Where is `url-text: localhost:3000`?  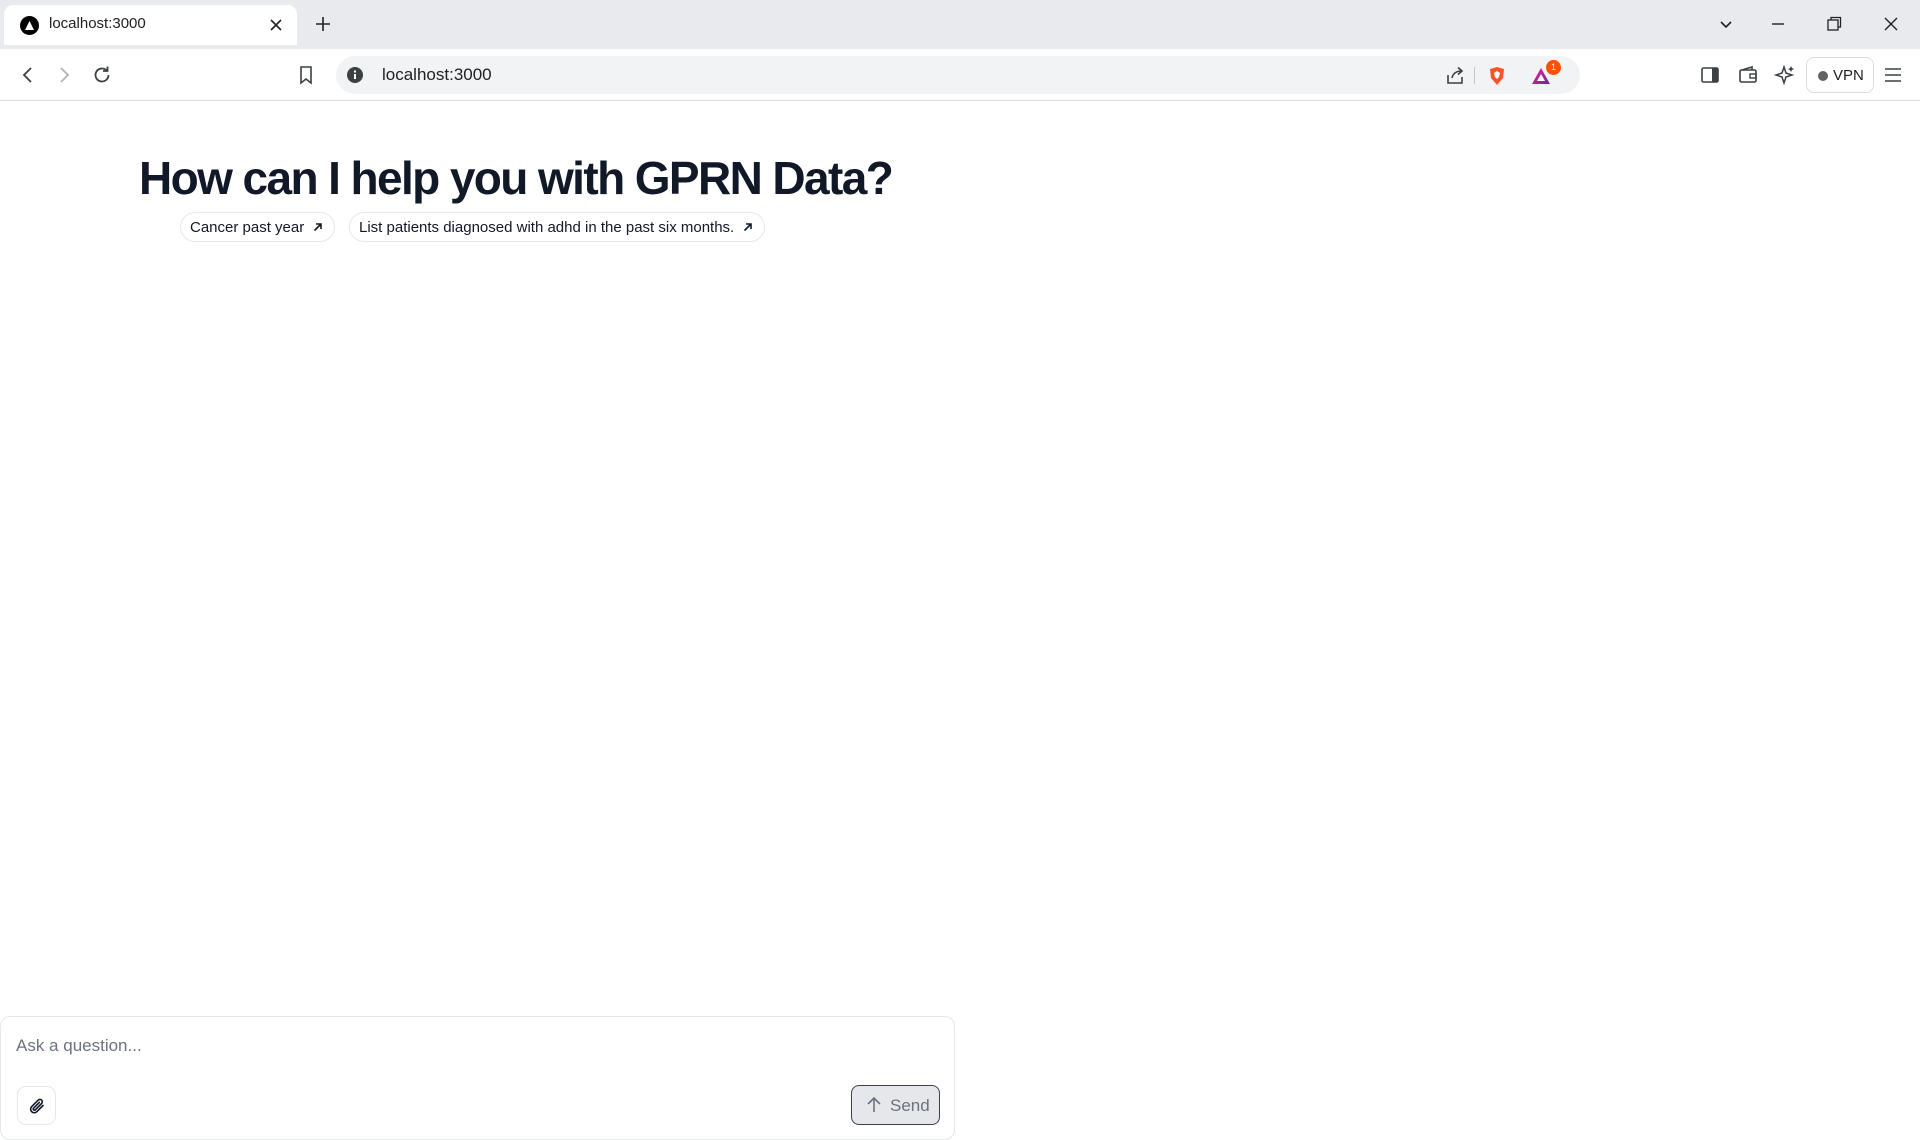 url-text: localhost:3000 is located at coordinates (437, 74).